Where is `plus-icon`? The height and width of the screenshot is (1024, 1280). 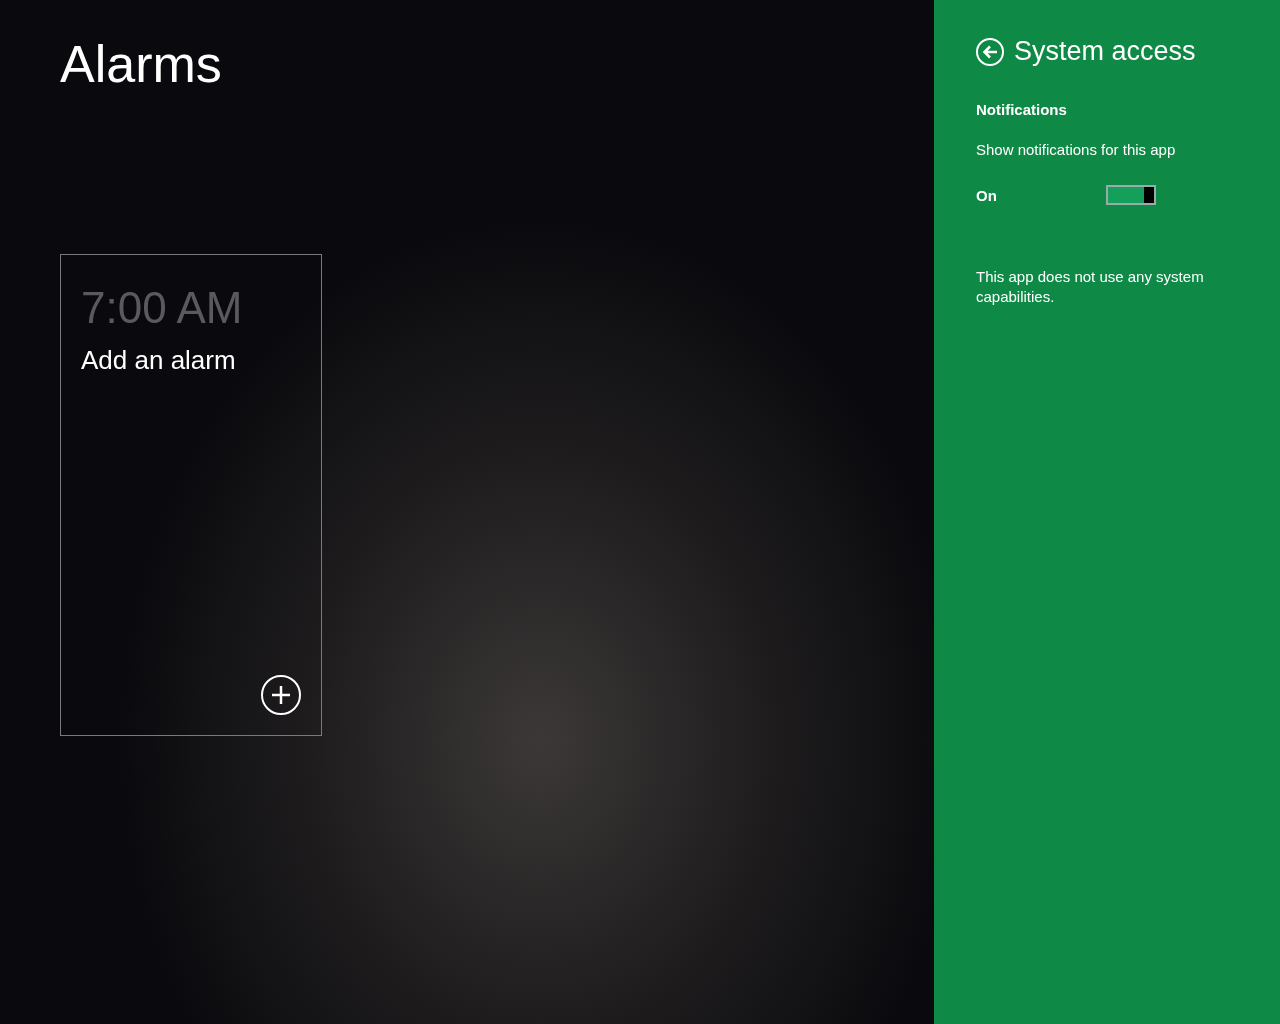
plus-icon is located at coordinates (281, 695).